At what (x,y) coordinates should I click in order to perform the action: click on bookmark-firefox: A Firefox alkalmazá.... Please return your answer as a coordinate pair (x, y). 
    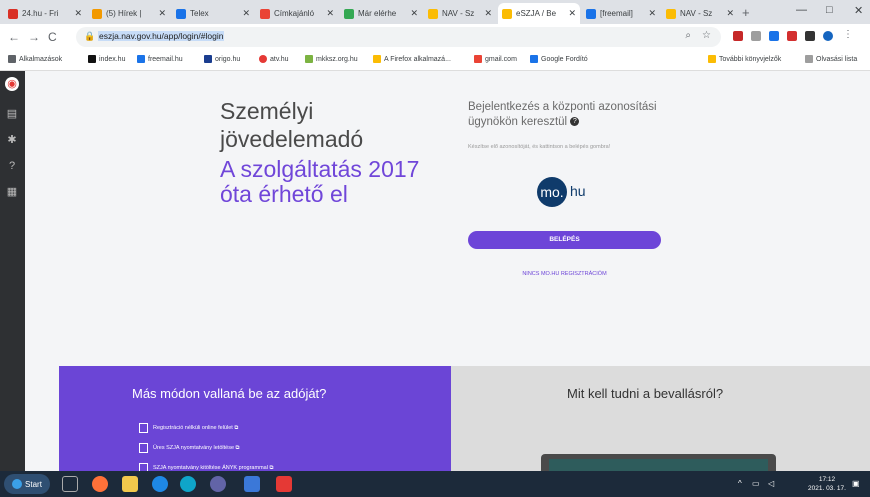
    Looking at the image, I should click on (412, 59).